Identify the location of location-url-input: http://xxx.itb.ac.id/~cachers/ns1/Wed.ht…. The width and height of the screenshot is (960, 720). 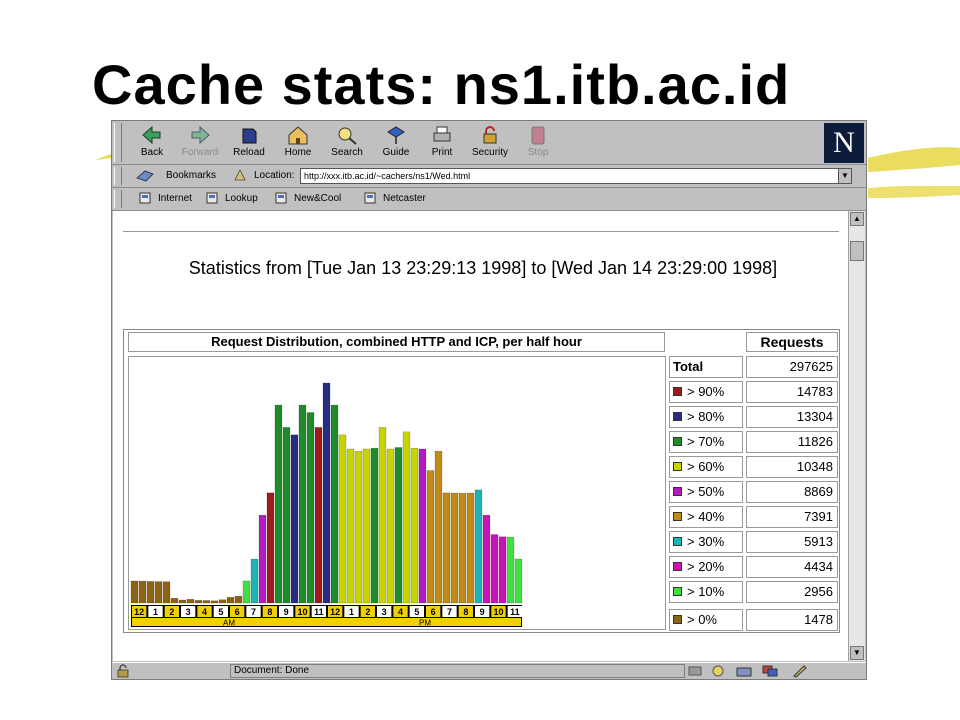
(570, 176).